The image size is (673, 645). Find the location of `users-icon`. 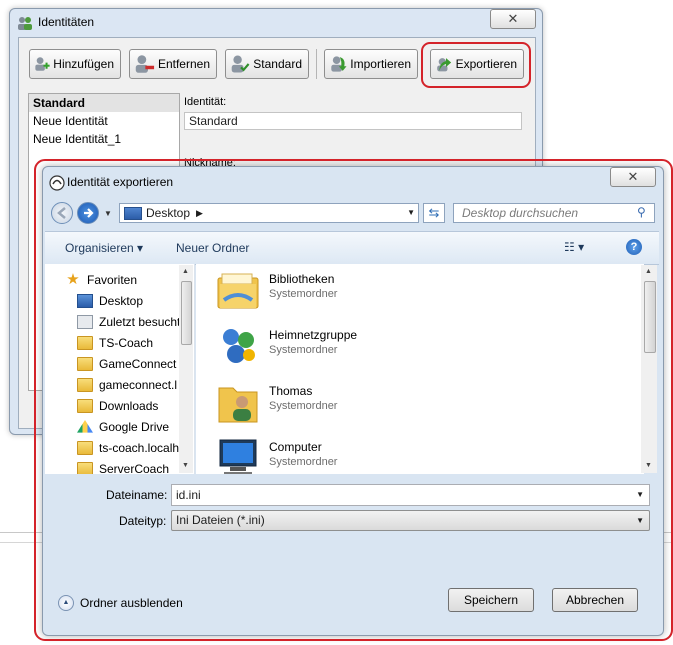

users-icon is located at coordinates (25, 23).